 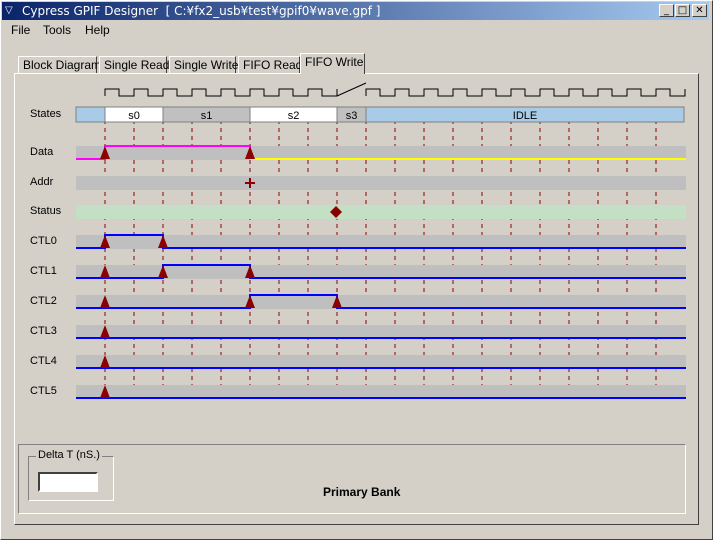 I want to click on track-ctl4, so click(x=381, y=362).